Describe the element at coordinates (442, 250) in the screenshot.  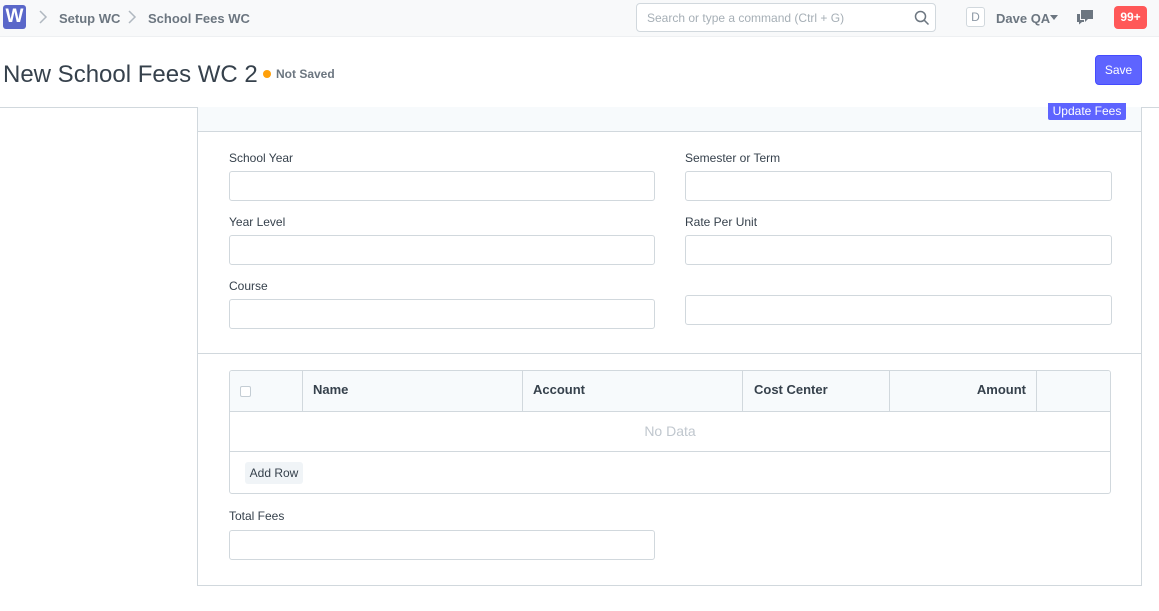
I see `year-level-input` at that location.